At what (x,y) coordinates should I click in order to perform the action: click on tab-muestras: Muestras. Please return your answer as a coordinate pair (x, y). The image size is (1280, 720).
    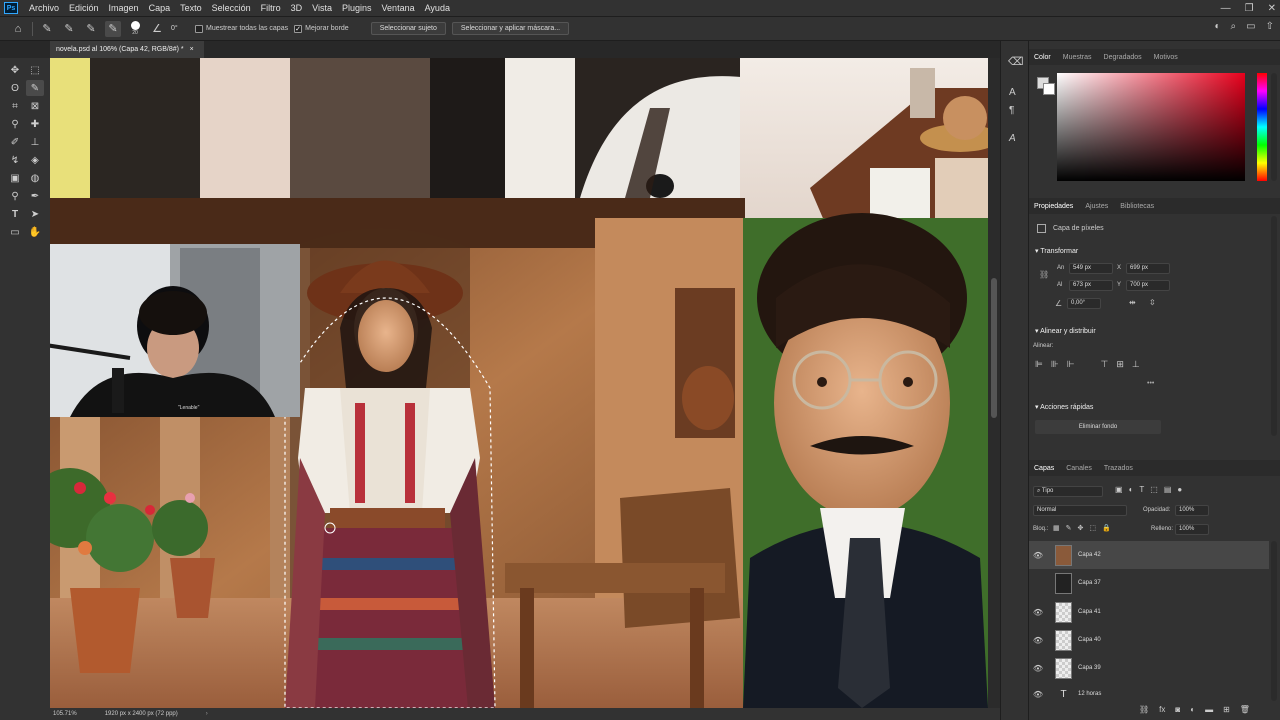
    Looking at the image, I should click on (1077, 57).